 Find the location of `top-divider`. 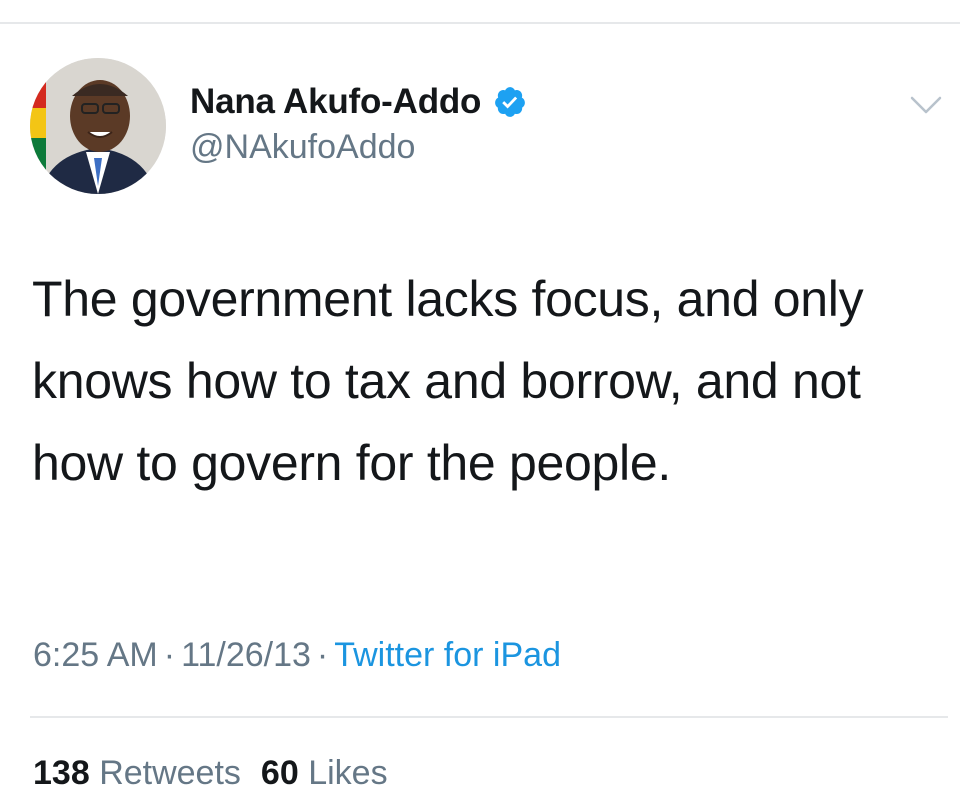

top-divider is located at coordinates (480, 23).